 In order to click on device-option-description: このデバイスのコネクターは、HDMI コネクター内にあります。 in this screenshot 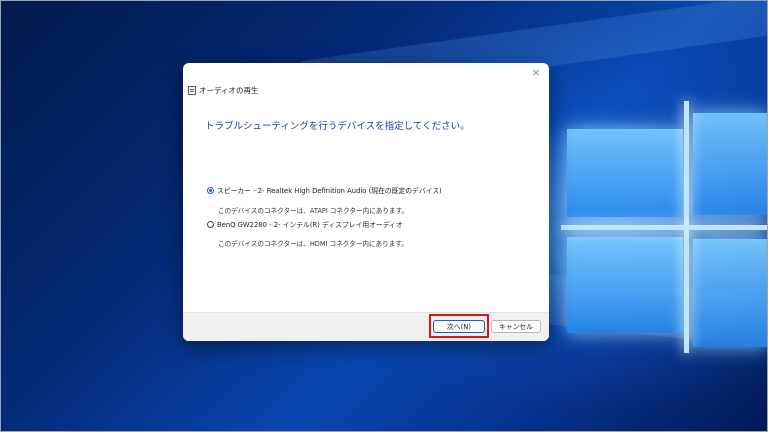, I will do `click(313, 244)`.